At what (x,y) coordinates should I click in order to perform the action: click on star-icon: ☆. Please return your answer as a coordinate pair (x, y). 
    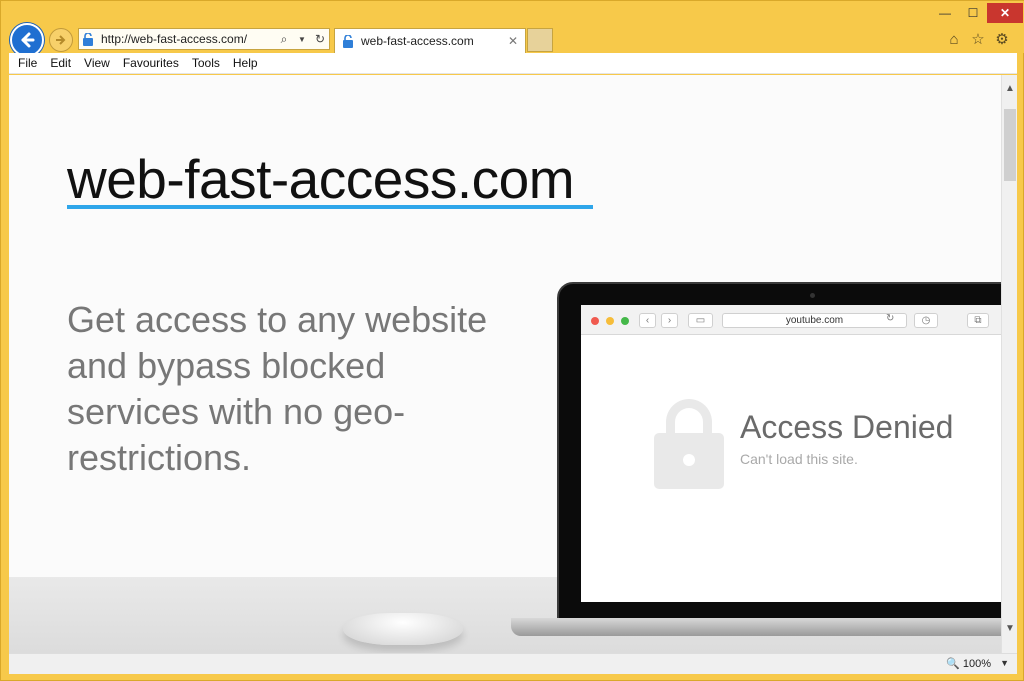
    Looking at the image, I should click on (978, 39).